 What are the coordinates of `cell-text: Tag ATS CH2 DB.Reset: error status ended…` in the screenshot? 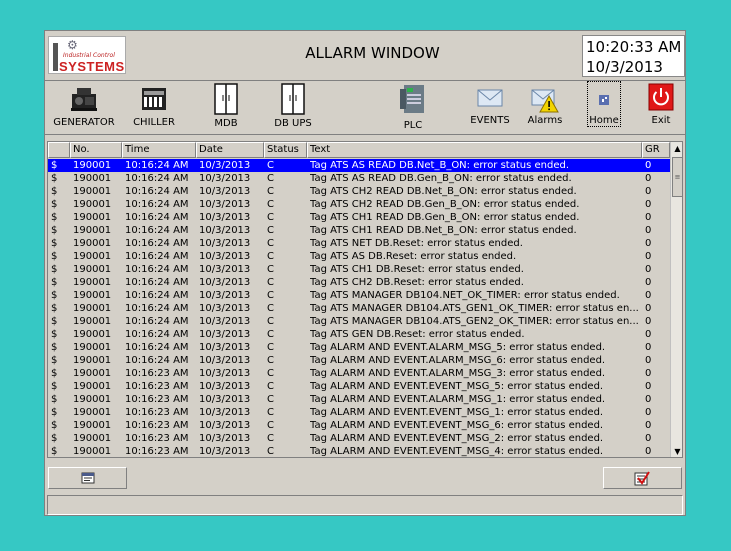 It's located at (417, 282).